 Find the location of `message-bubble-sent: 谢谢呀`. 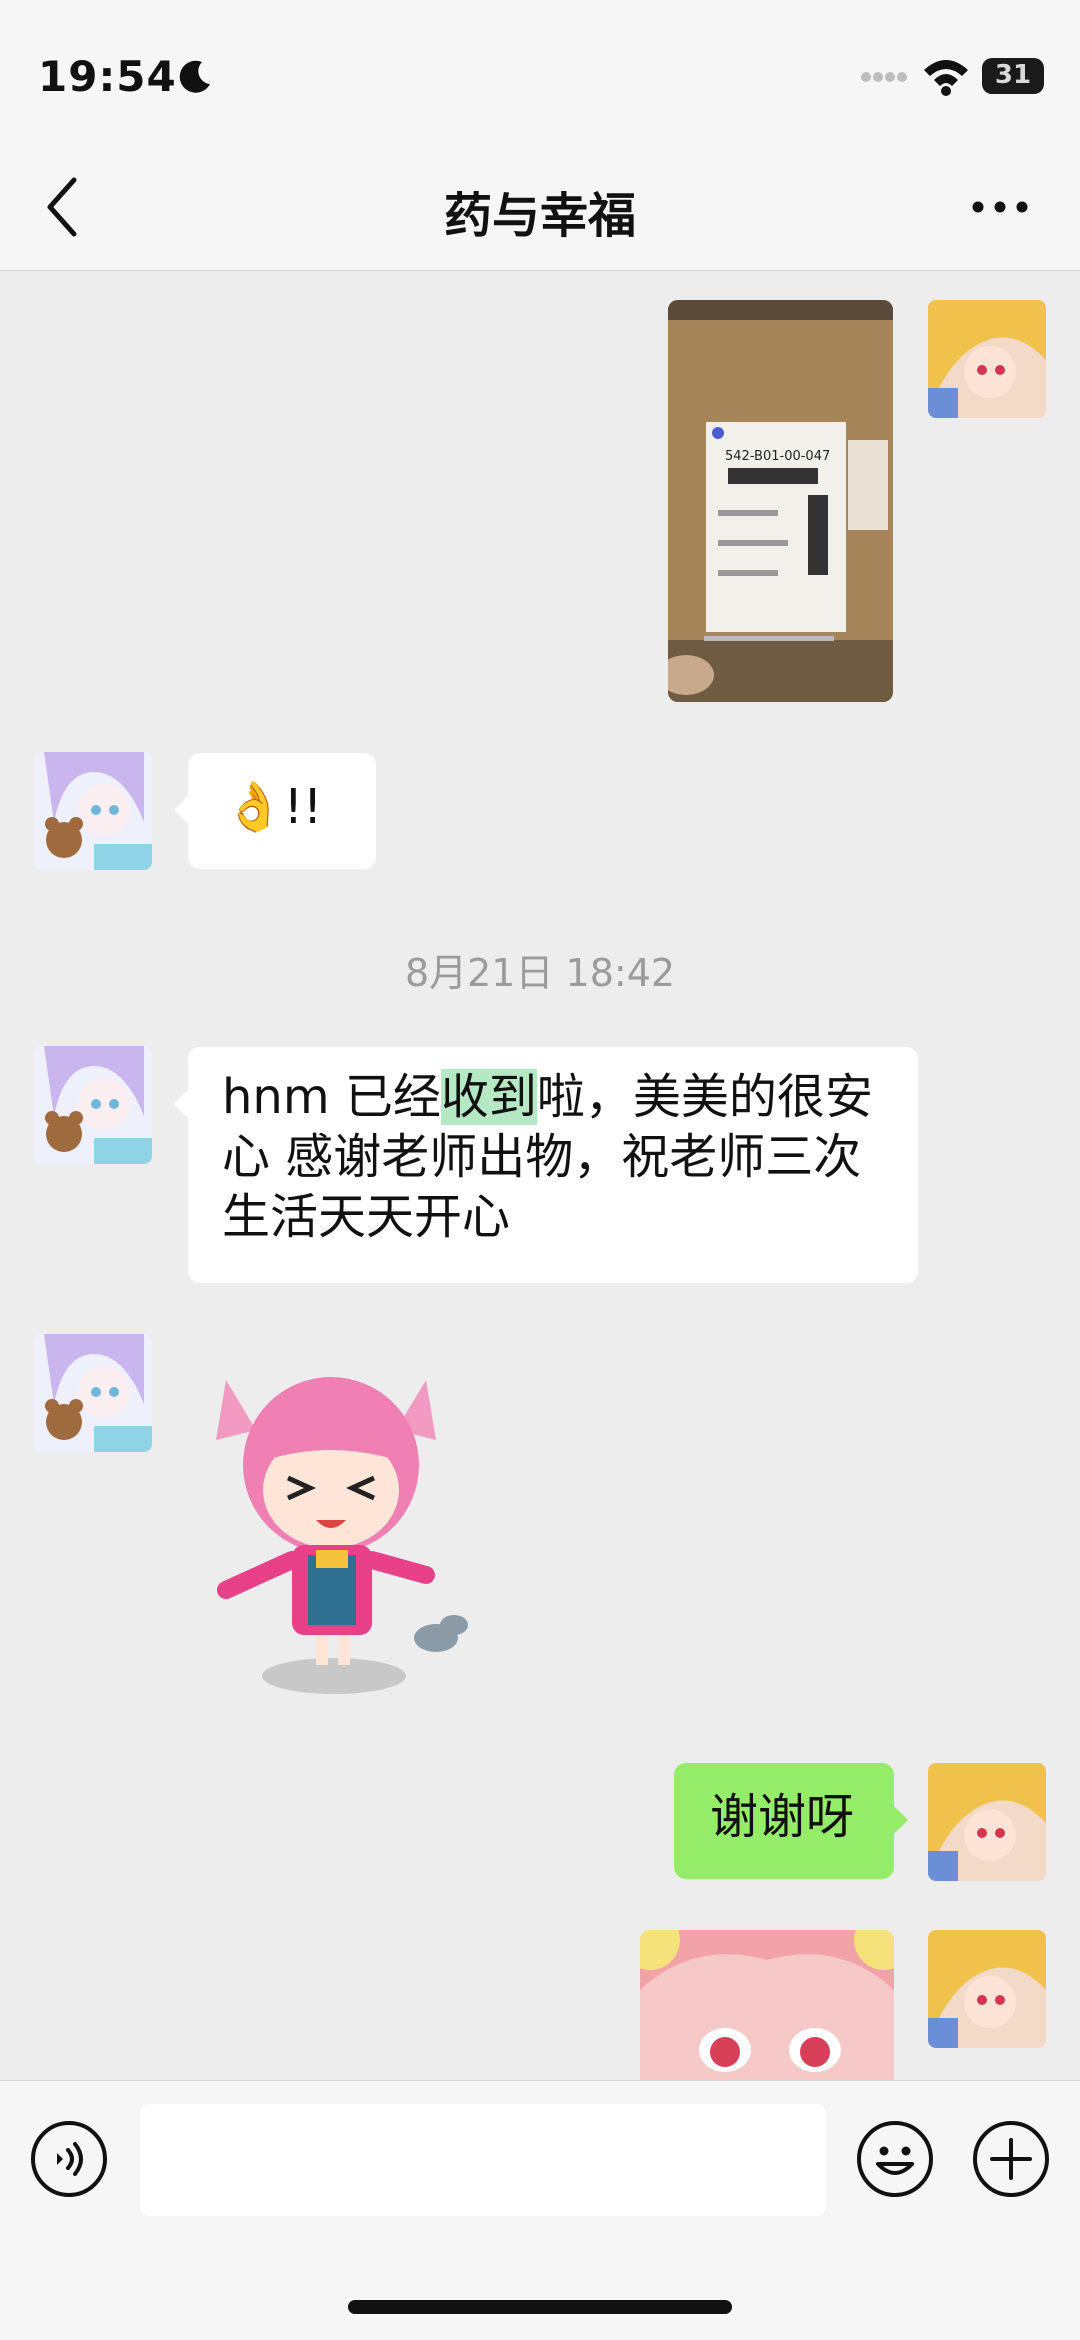

message-bubble-sent: 谢谢呀 is located at coordinates (784, 1821).